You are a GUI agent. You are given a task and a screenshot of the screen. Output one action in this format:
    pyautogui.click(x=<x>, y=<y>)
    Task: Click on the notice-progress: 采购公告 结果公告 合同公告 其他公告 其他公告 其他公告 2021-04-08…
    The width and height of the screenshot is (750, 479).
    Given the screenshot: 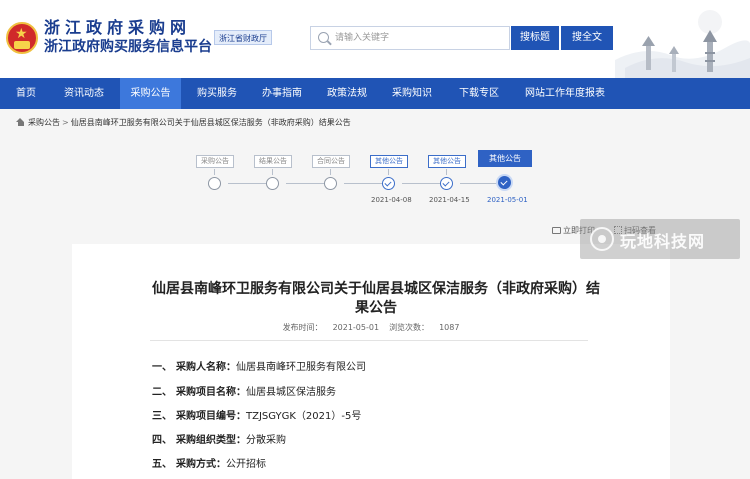 What is the action you would take?
    pyautogui.click(x=375, y=177)
    